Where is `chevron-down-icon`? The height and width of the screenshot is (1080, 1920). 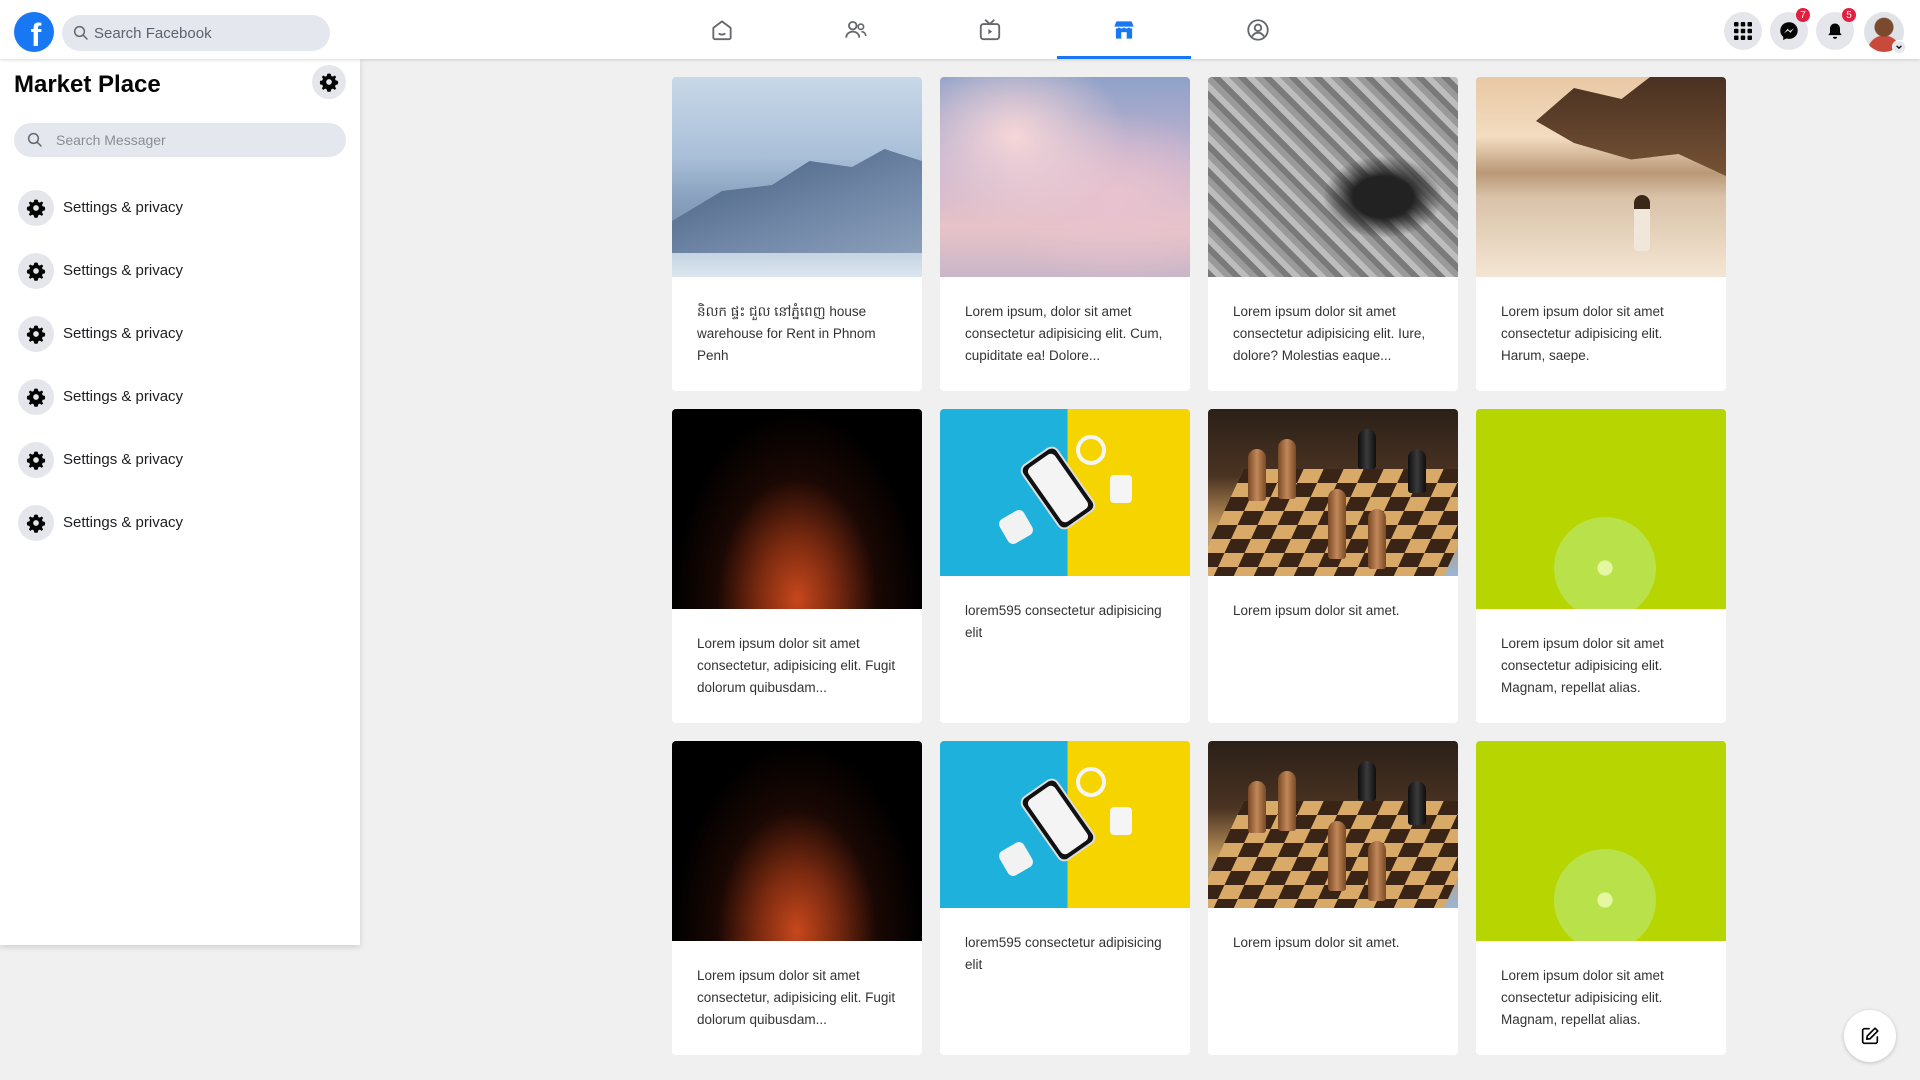 chevron-down-icon is located at coordinates (1899, 47).